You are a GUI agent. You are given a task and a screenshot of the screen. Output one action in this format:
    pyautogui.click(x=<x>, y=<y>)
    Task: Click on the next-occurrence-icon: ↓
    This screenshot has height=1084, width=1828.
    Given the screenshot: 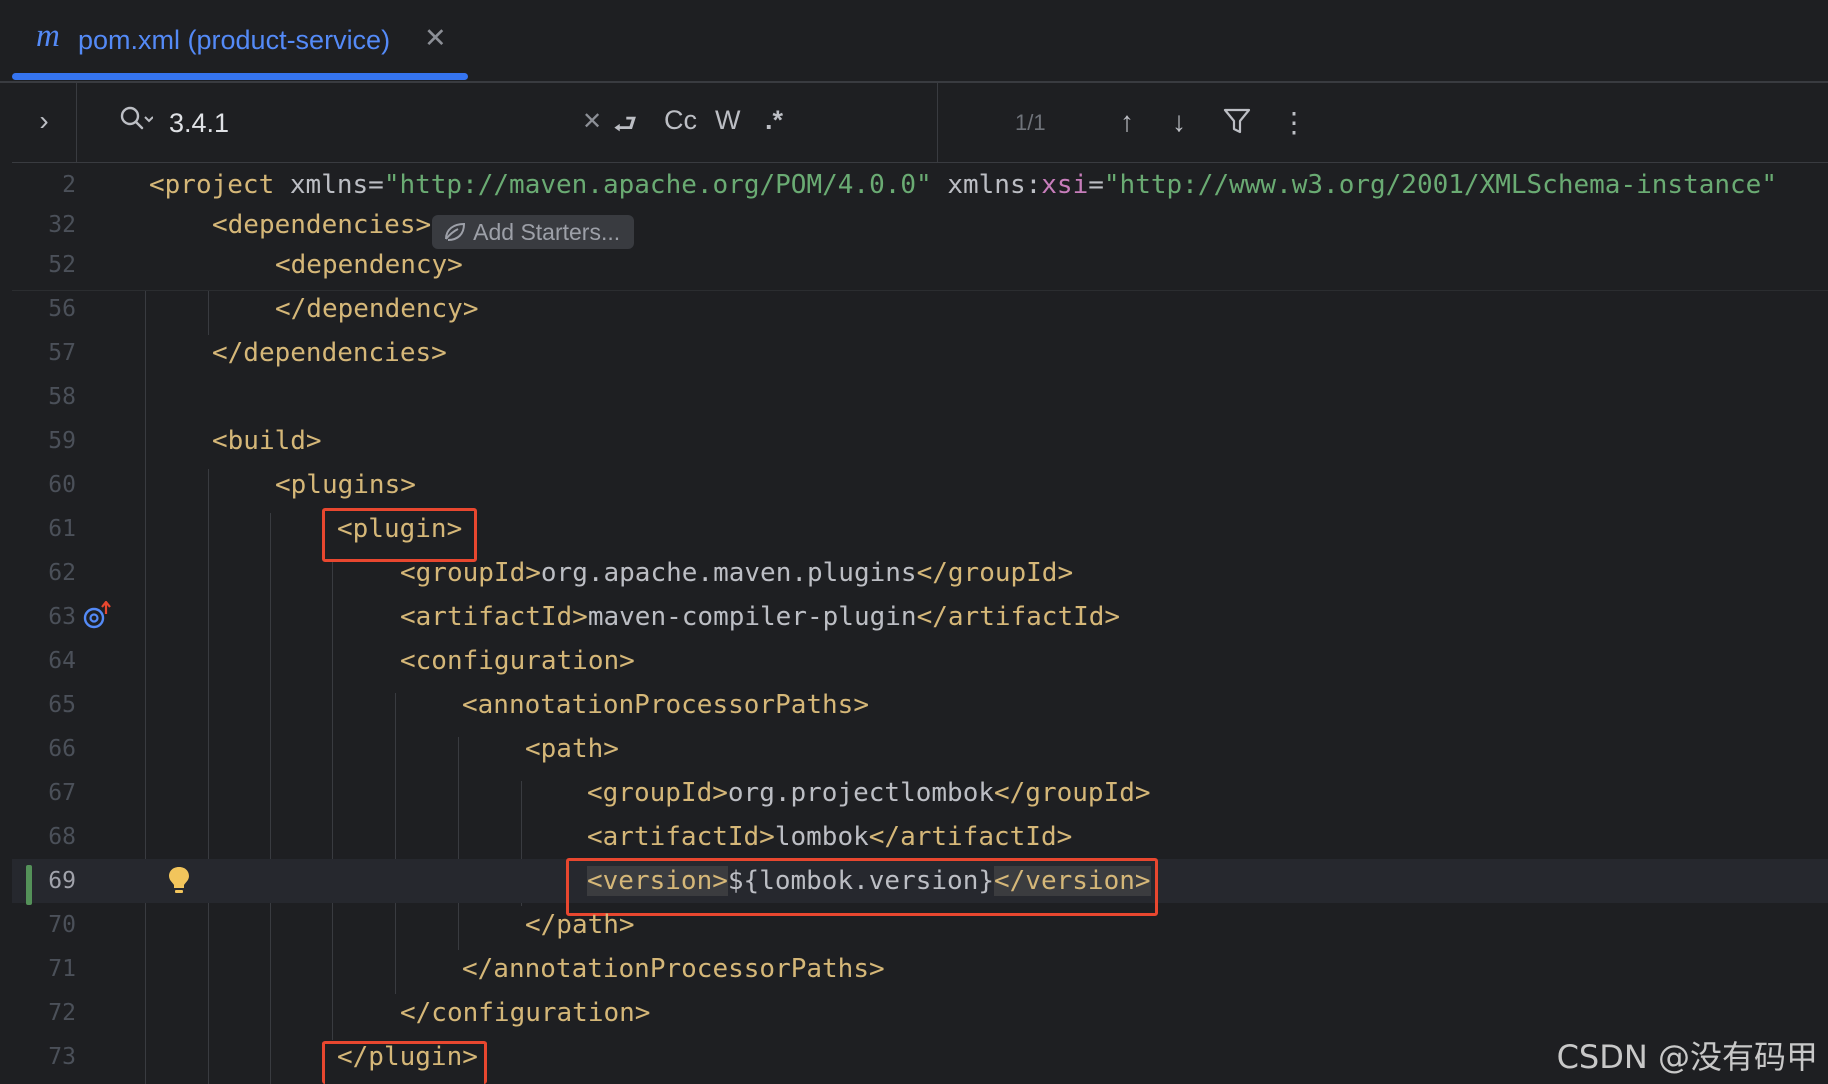 What is the action you would take?
    pyautogui.click(x=1179, y=122)
    